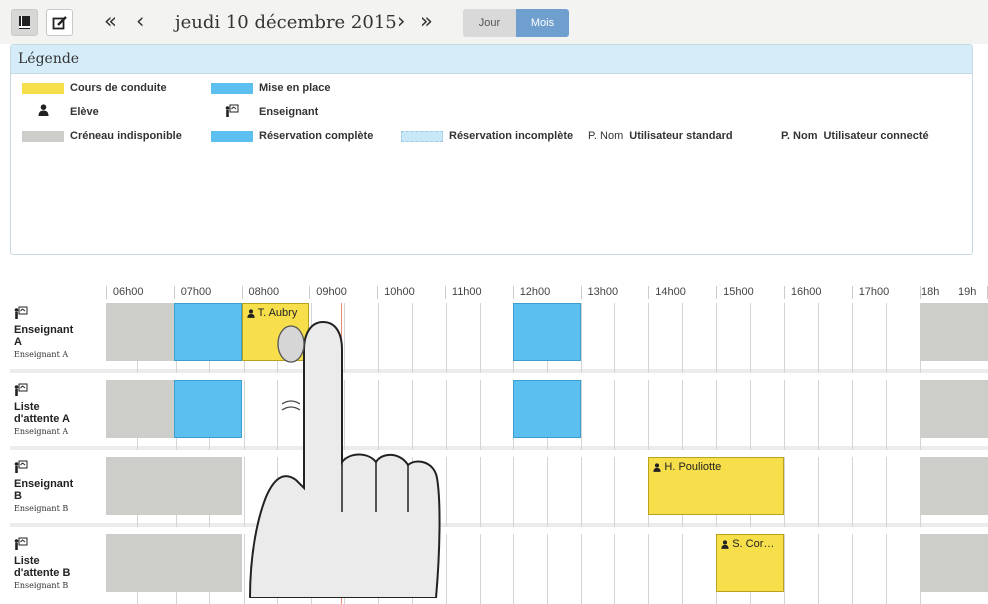  I want to click on first-button: «, so click(110, 21).